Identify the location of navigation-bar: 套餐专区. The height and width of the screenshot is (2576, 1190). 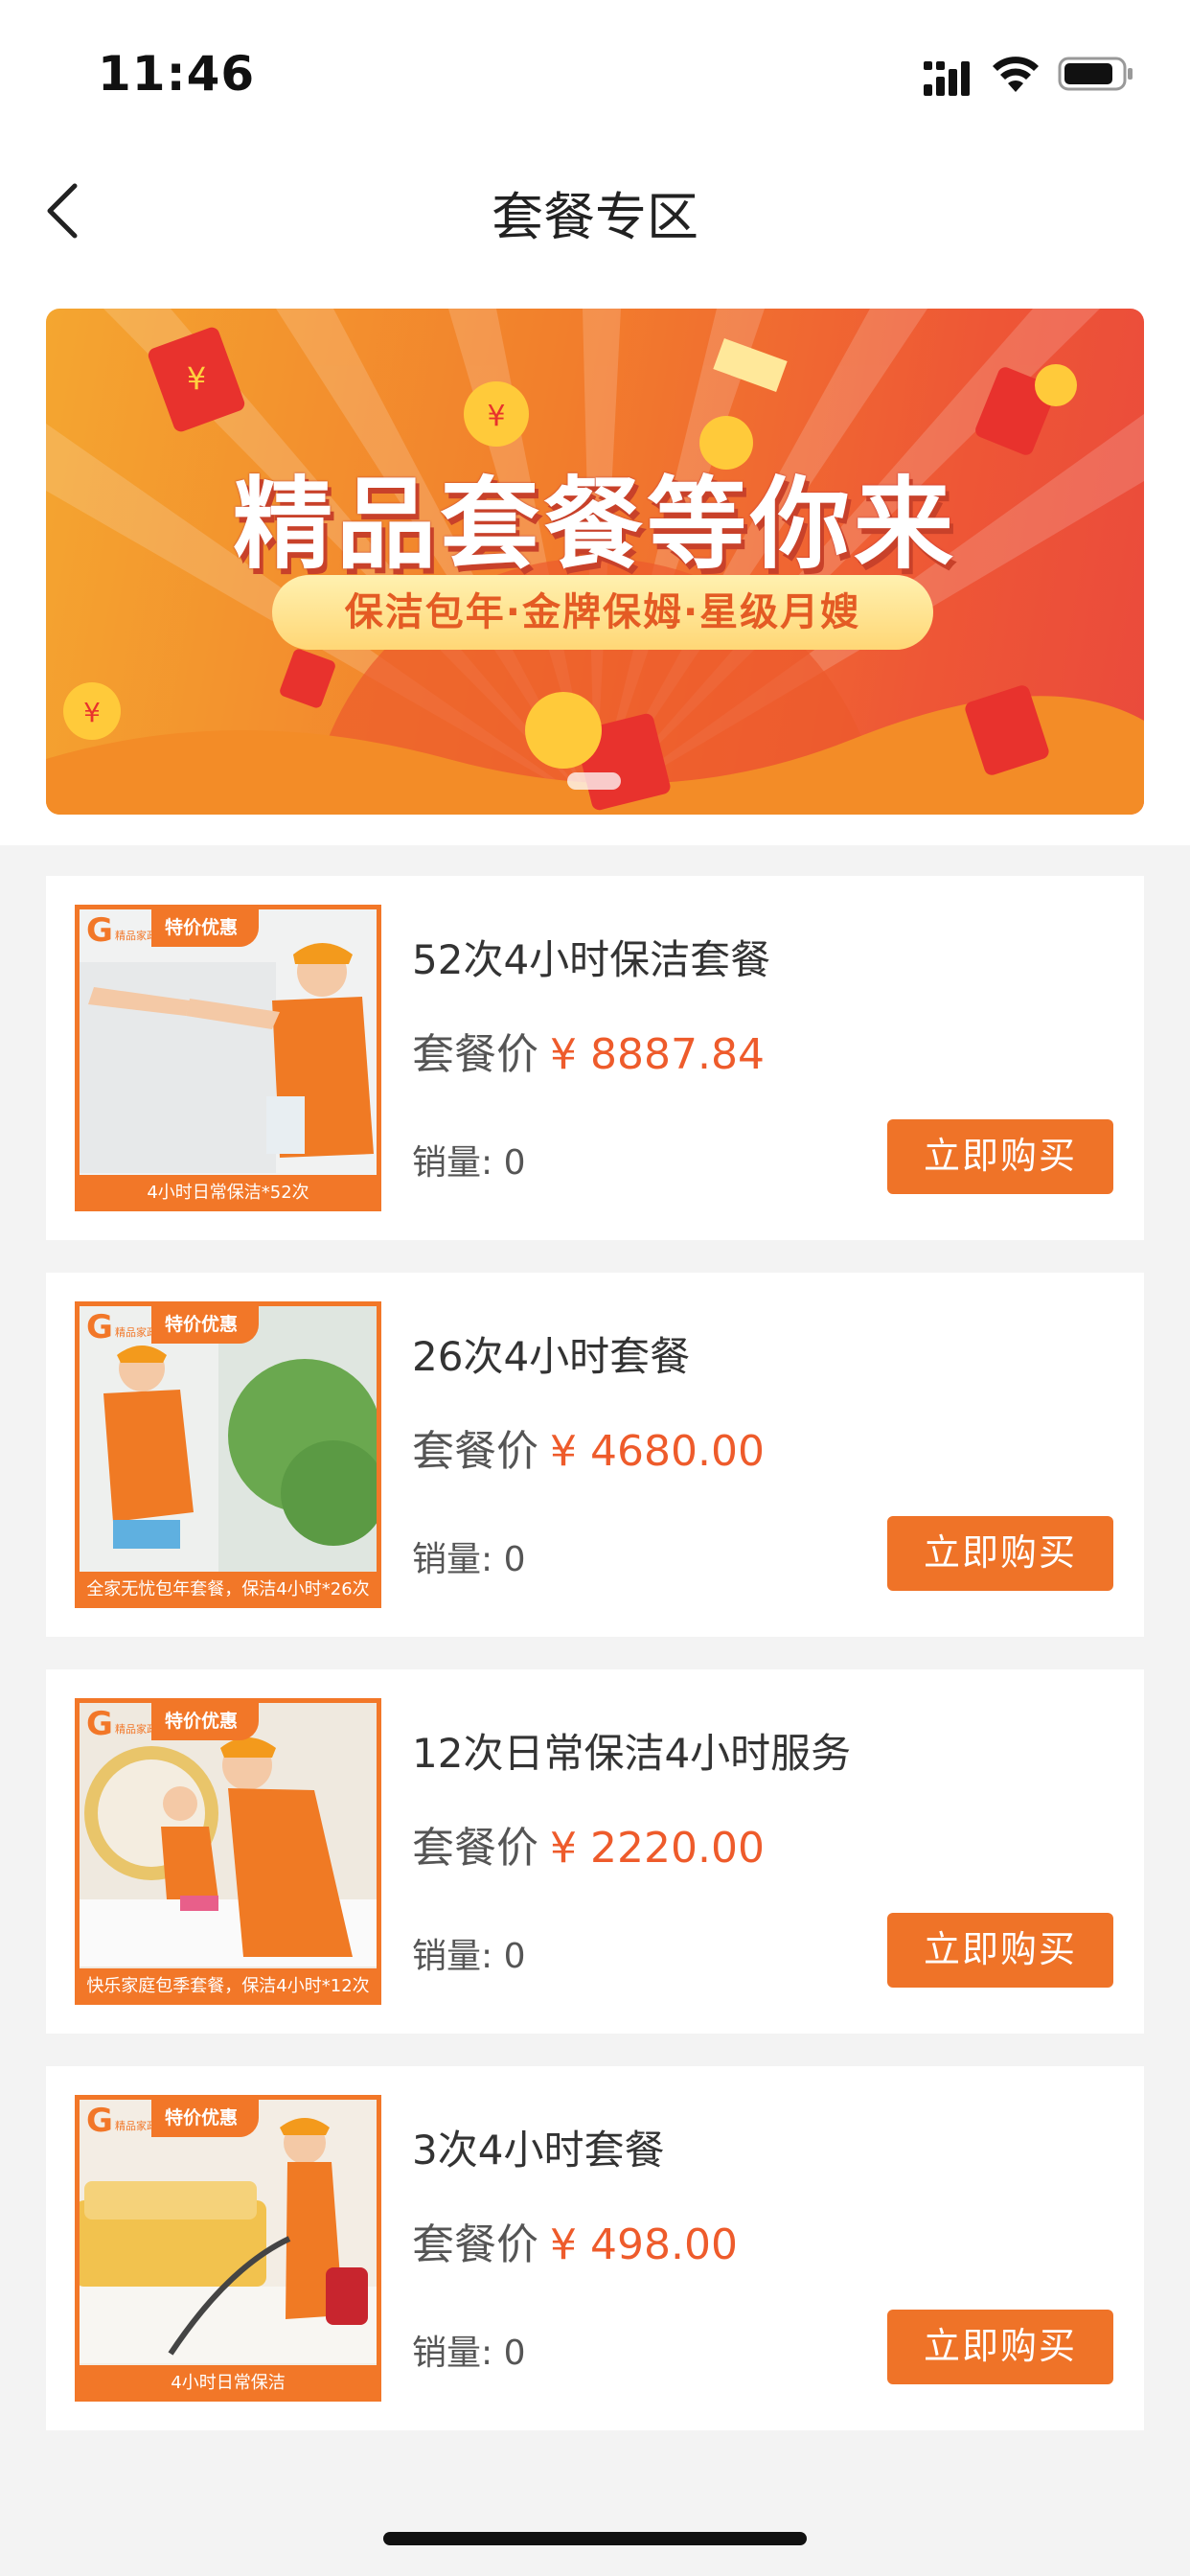
(595, 211).